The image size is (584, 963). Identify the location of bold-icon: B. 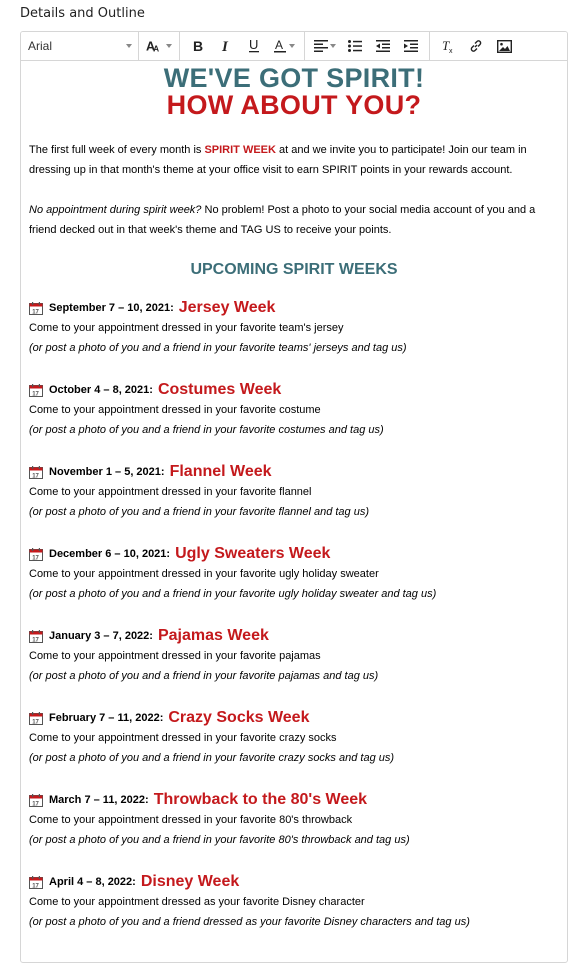
(198, 46).